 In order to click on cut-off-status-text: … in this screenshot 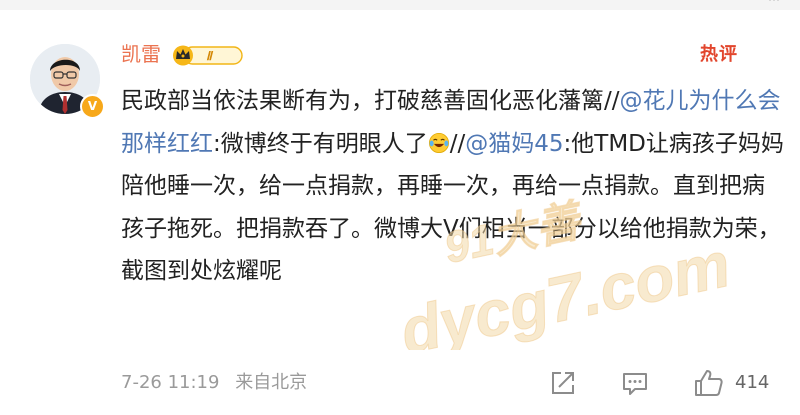, I will do `click(774, 2)`.